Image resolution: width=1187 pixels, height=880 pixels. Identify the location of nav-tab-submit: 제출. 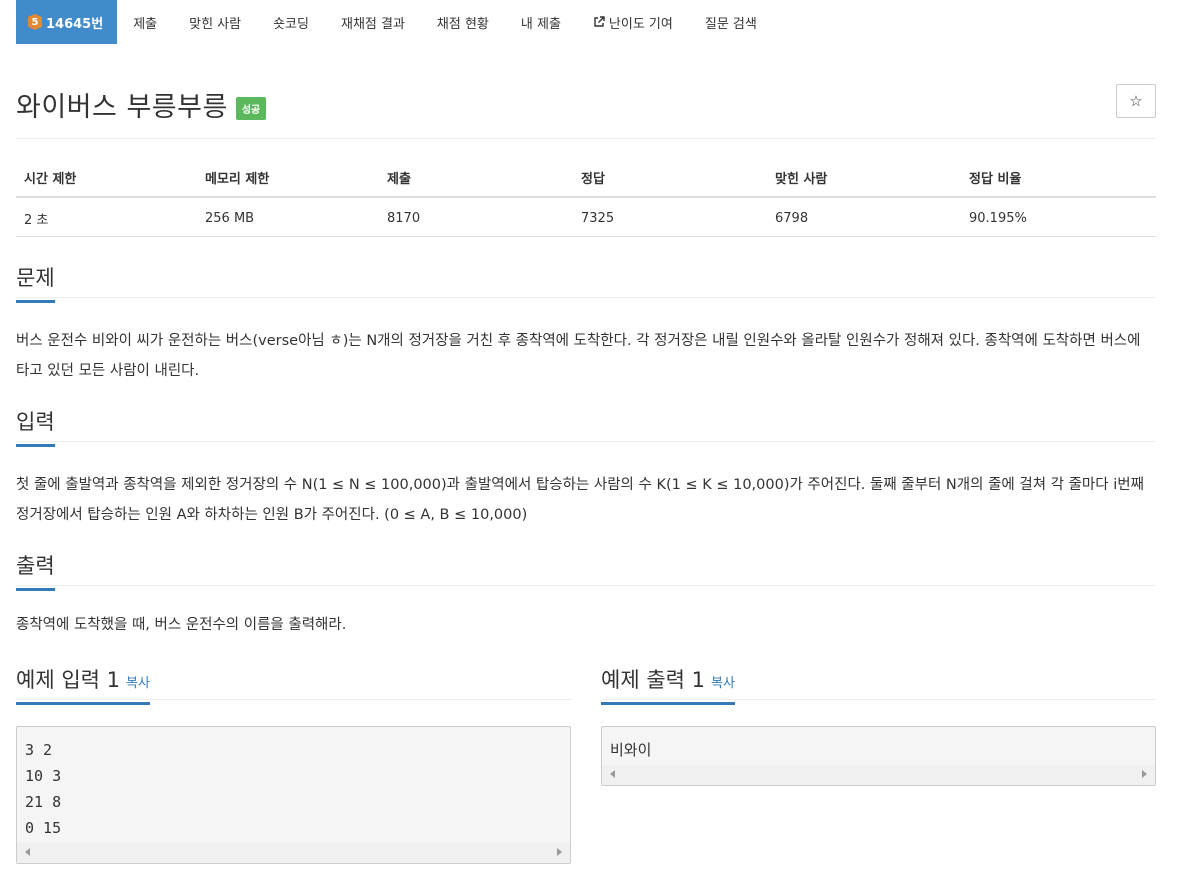
(145, 22).